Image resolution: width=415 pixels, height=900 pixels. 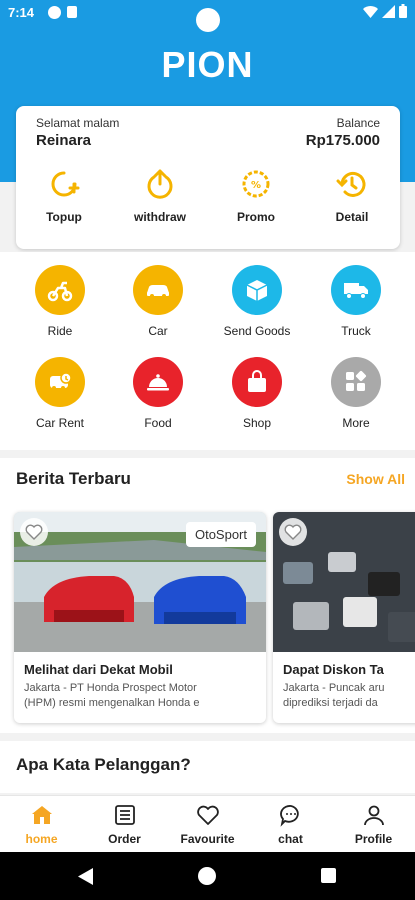 What do you see at coordinates (103, 764) in the screenshot?
I see `testimonials-title: Apa Kata Pelanggan?` at bounding box center [103, 764].